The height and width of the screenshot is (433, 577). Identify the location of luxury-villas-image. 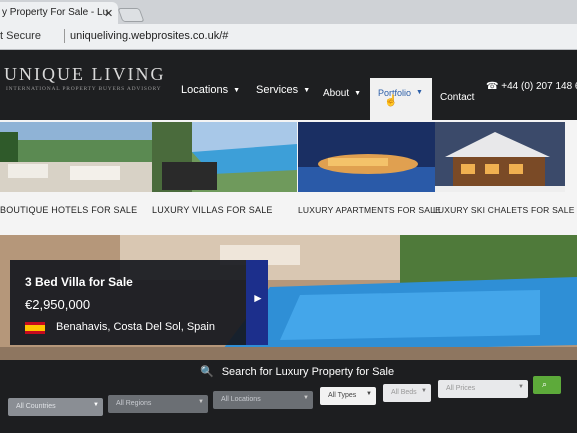
(224, 157).